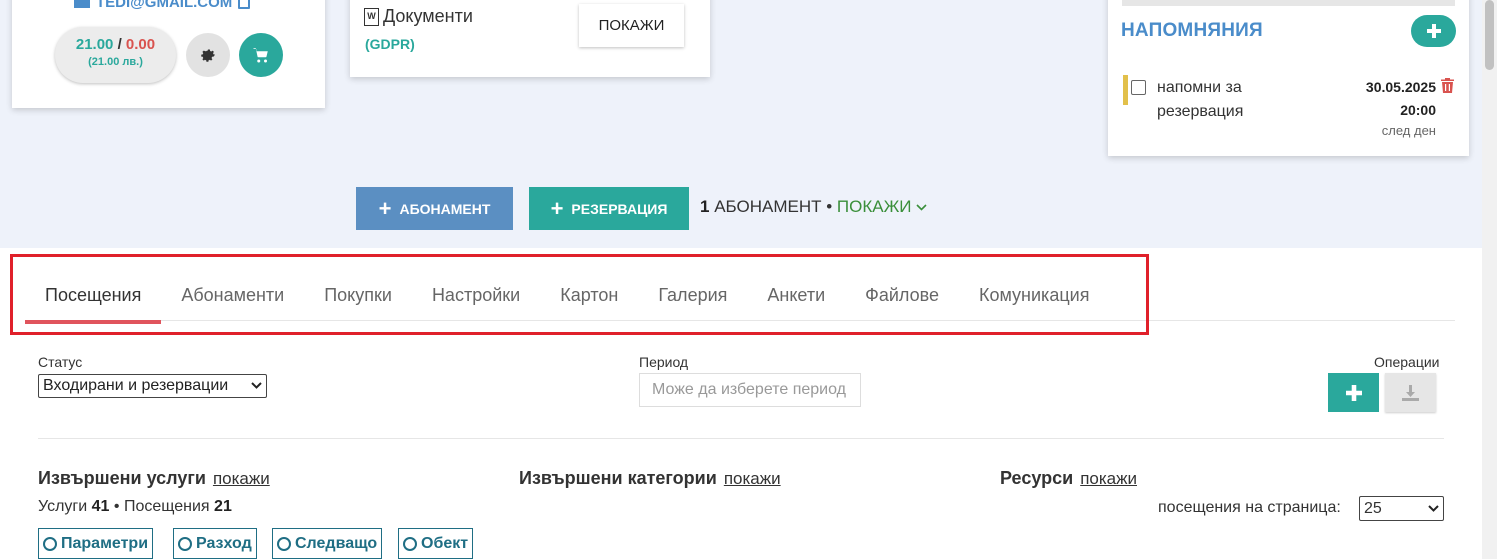 Image resolution: width=1497 pixels, height=559 pixels. I want to click on toggle-expense: Разход, so click(215, 543).